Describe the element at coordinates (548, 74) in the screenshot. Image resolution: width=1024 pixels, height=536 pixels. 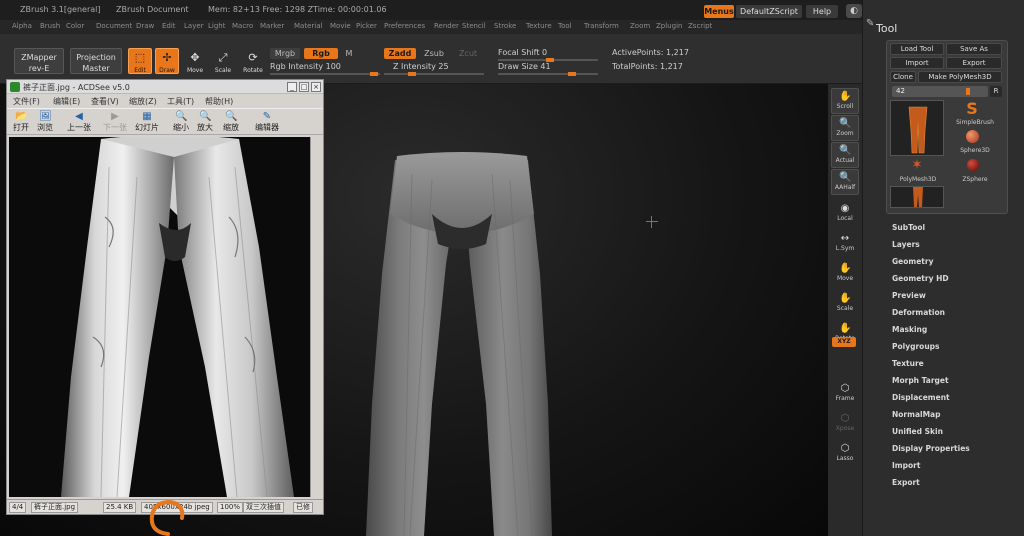
I see `draw-size-slider` at that location.